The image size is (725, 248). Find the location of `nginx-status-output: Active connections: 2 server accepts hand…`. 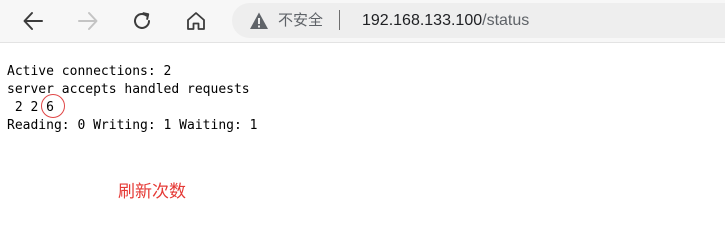

nginx-status-output: Active connections: 2 server accepts hand… is located at coordinates (132, 99).